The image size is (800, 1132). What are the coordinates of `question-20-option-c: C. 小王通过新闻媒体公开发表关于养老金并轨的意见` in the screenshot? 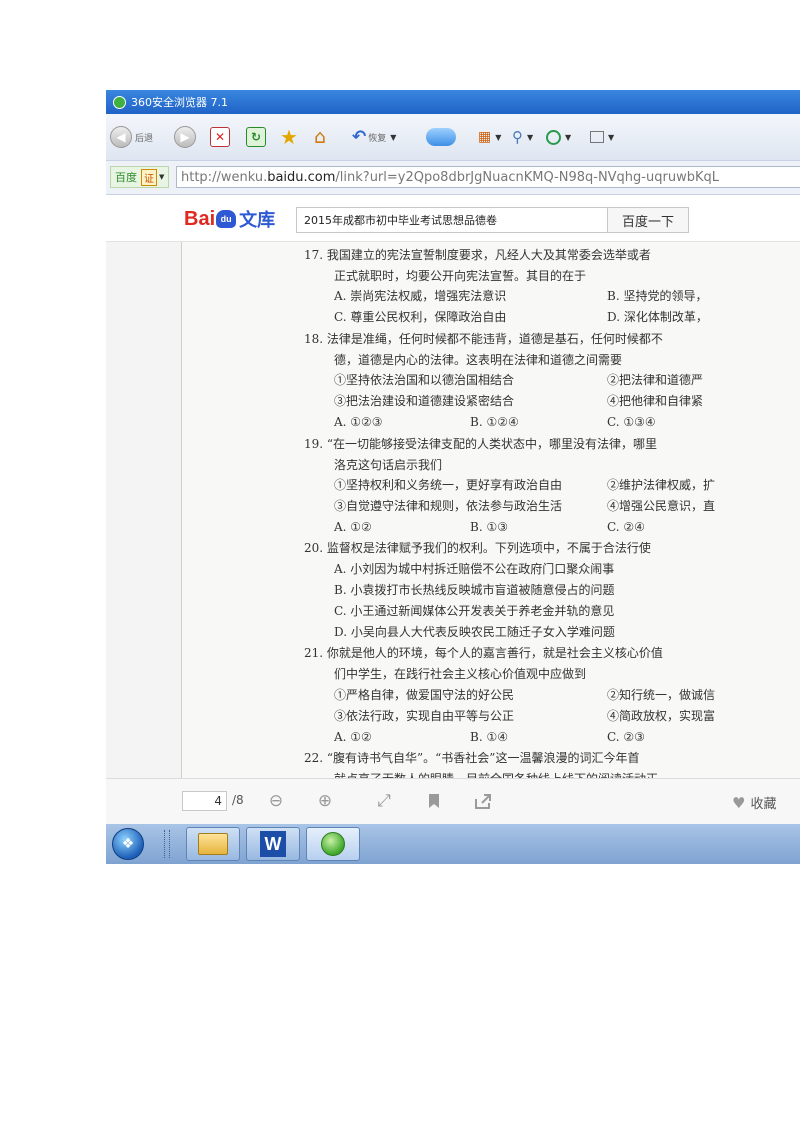 It's located at (474, 611).